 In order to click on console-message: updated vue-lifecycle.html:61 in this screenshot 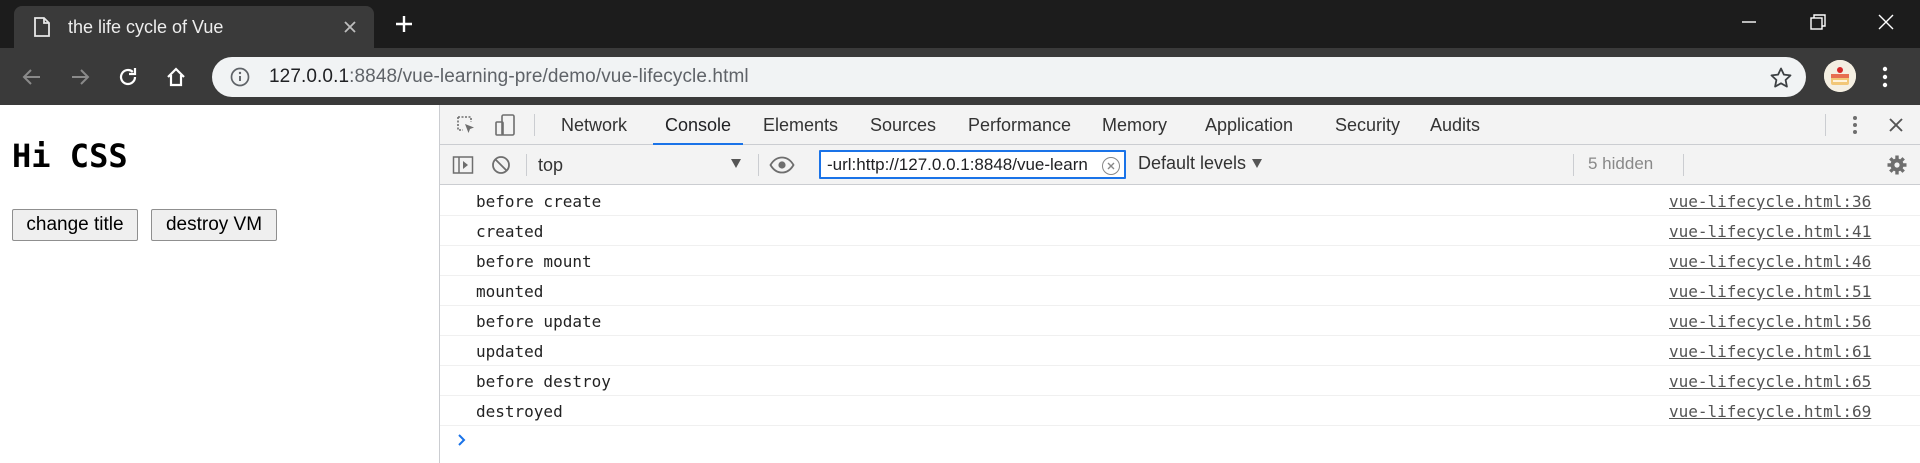, I will do `click(1180, 351)`.